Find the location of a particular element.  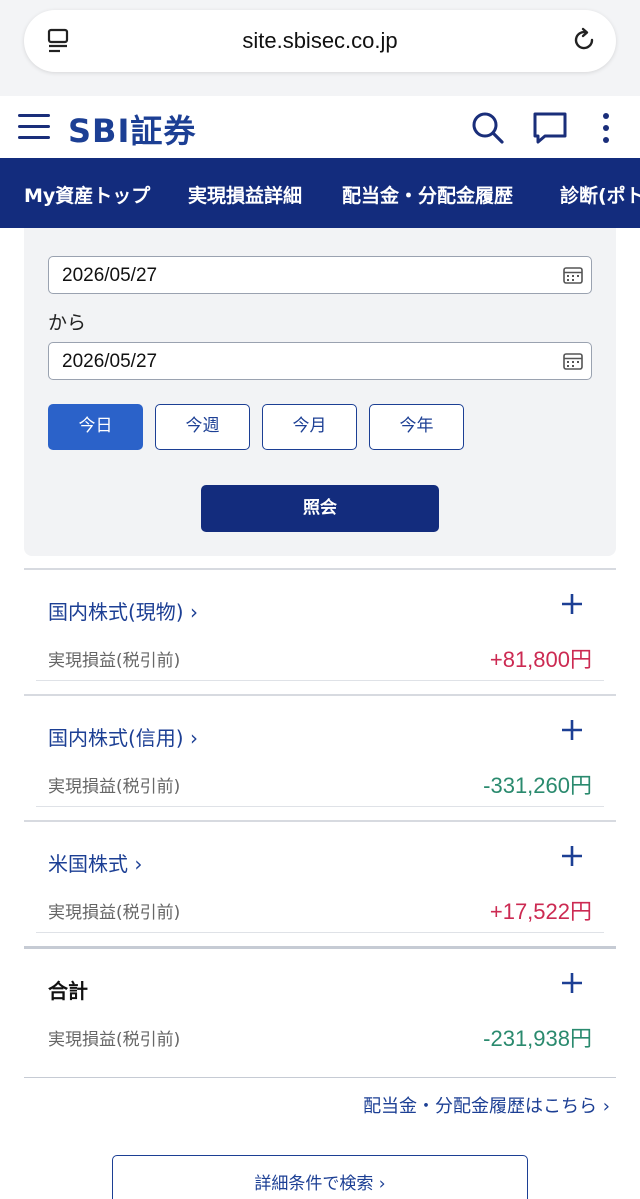

section-title-link: 米国株式 › is located at coordinates (95, 862).